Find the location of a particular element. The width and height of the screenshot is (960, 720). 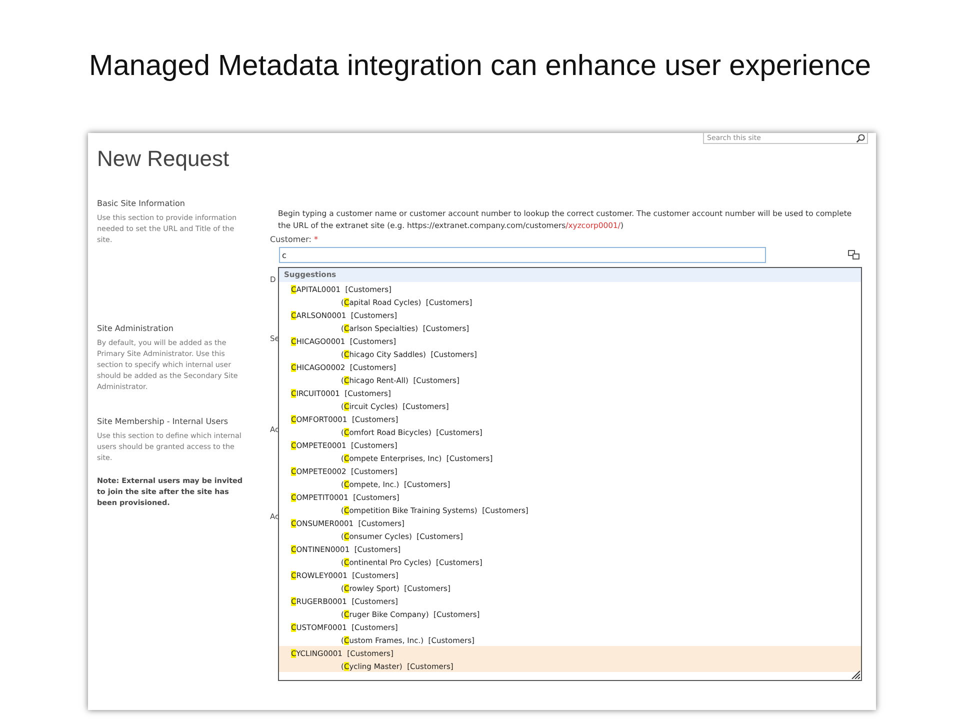

customer-field: c is located at coordinates (522, 255).